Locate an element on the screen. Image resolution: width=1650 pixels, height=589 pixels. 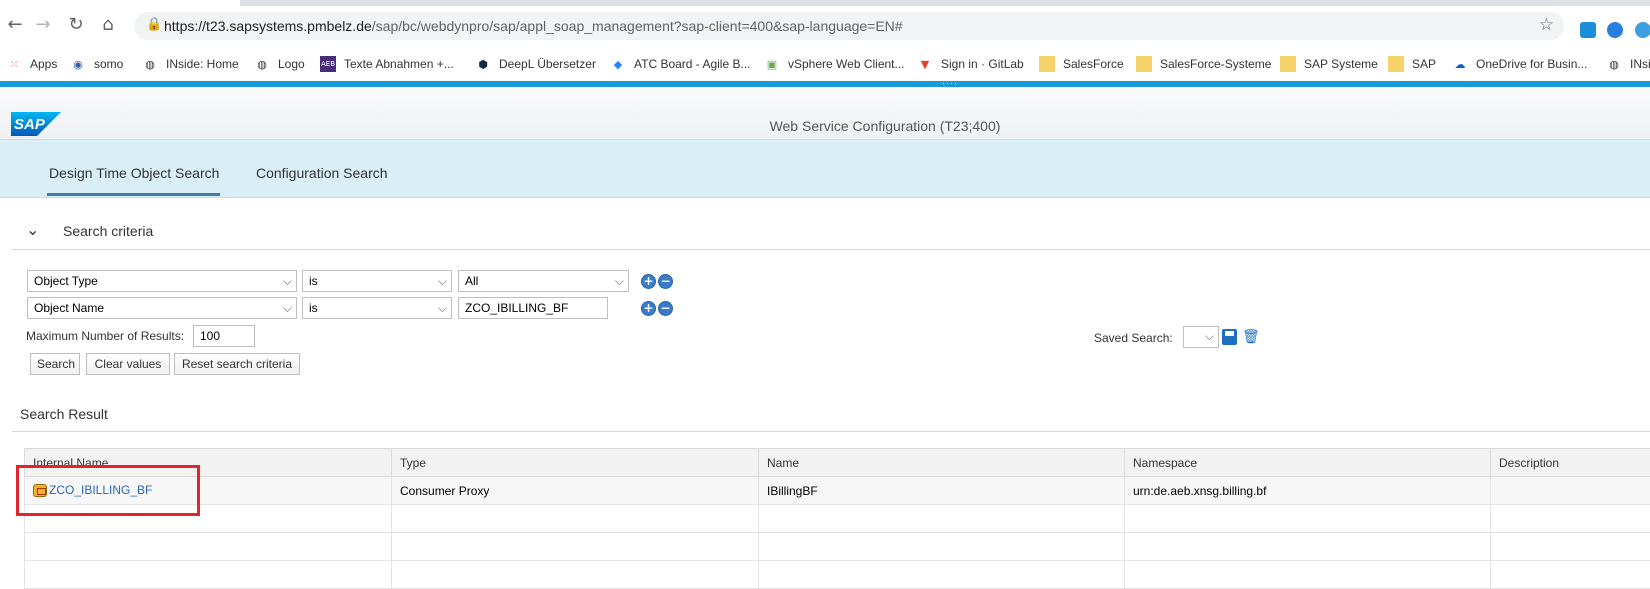
bookmark-logo: ◍ Logo is located at coordinates (279, 64).